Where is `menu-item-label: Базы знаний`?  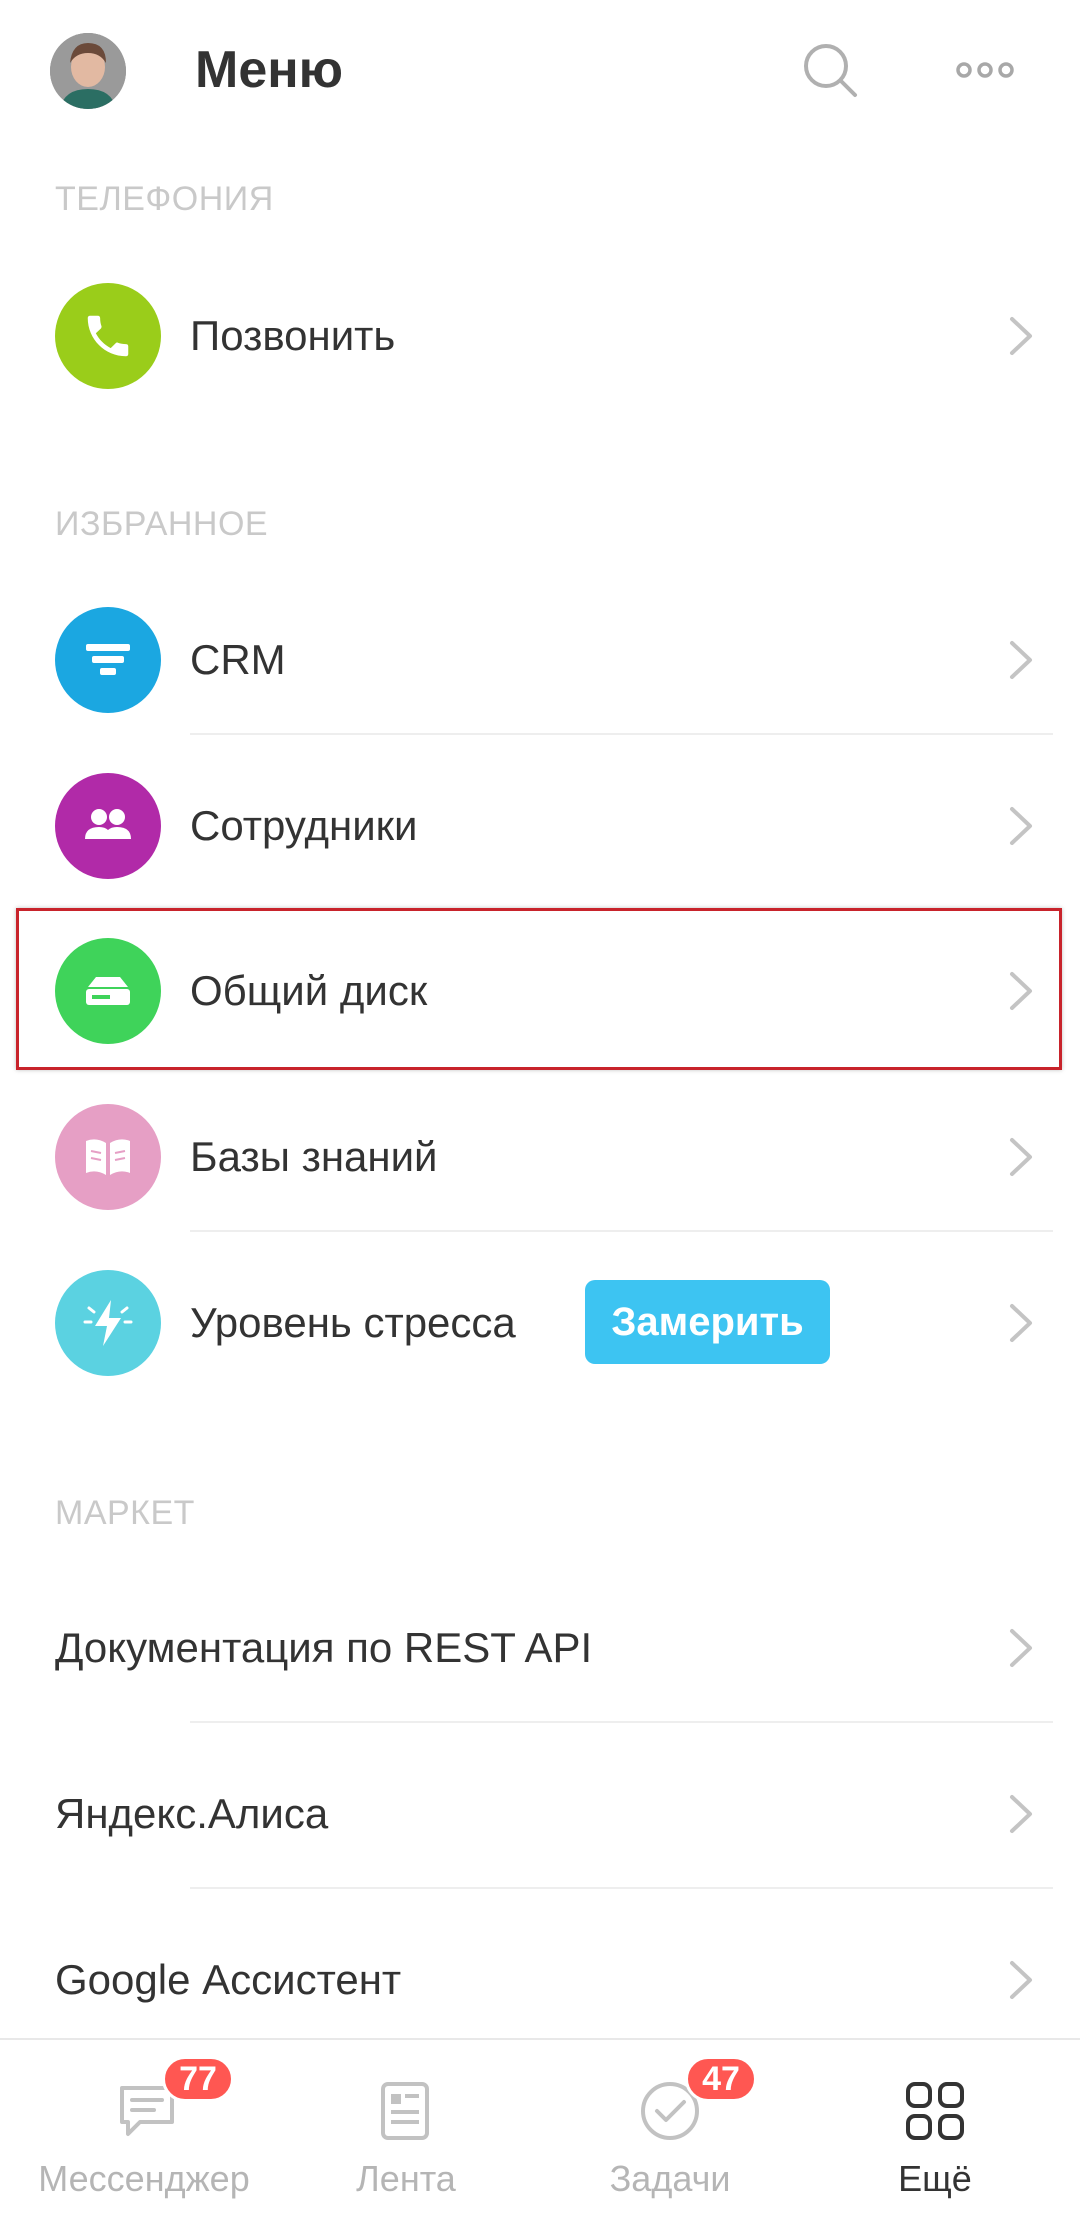
menu-item-label: Базы знаний is located at coordinates (314, 1156).